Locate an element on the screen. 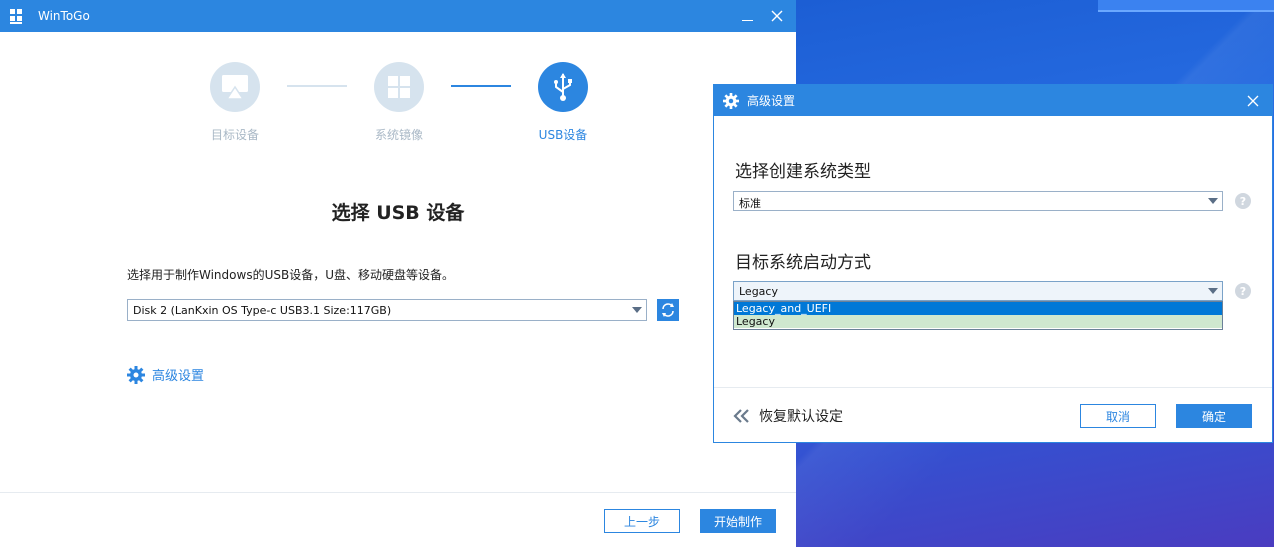 This screenshot has width=1274, height=547. cancel-button: 取消 is located at coordinates (1118, 416).